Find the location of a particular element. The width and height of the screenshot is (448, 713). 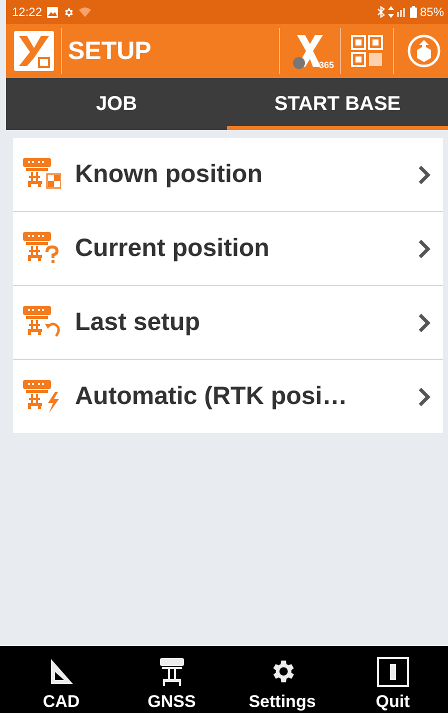

list-item: Current position is located at coordinates (228, 249).